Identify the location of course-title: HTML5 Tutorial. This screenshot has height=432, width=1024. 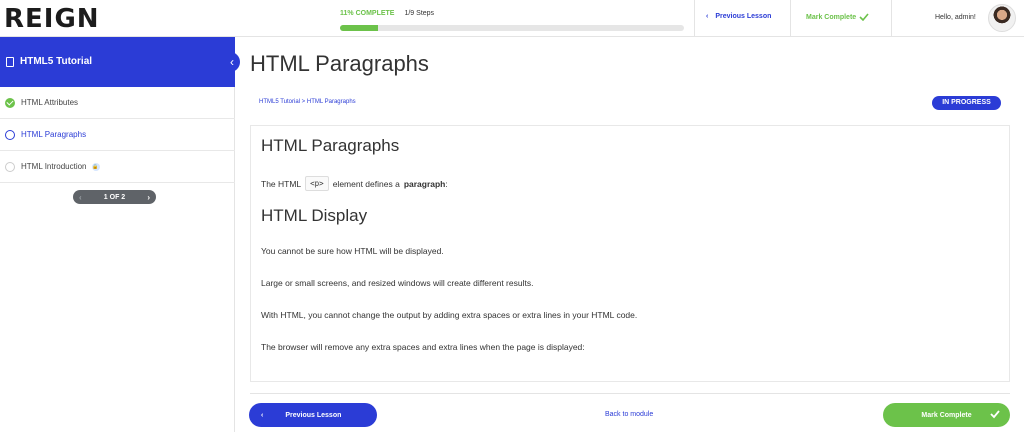
(56, 61).